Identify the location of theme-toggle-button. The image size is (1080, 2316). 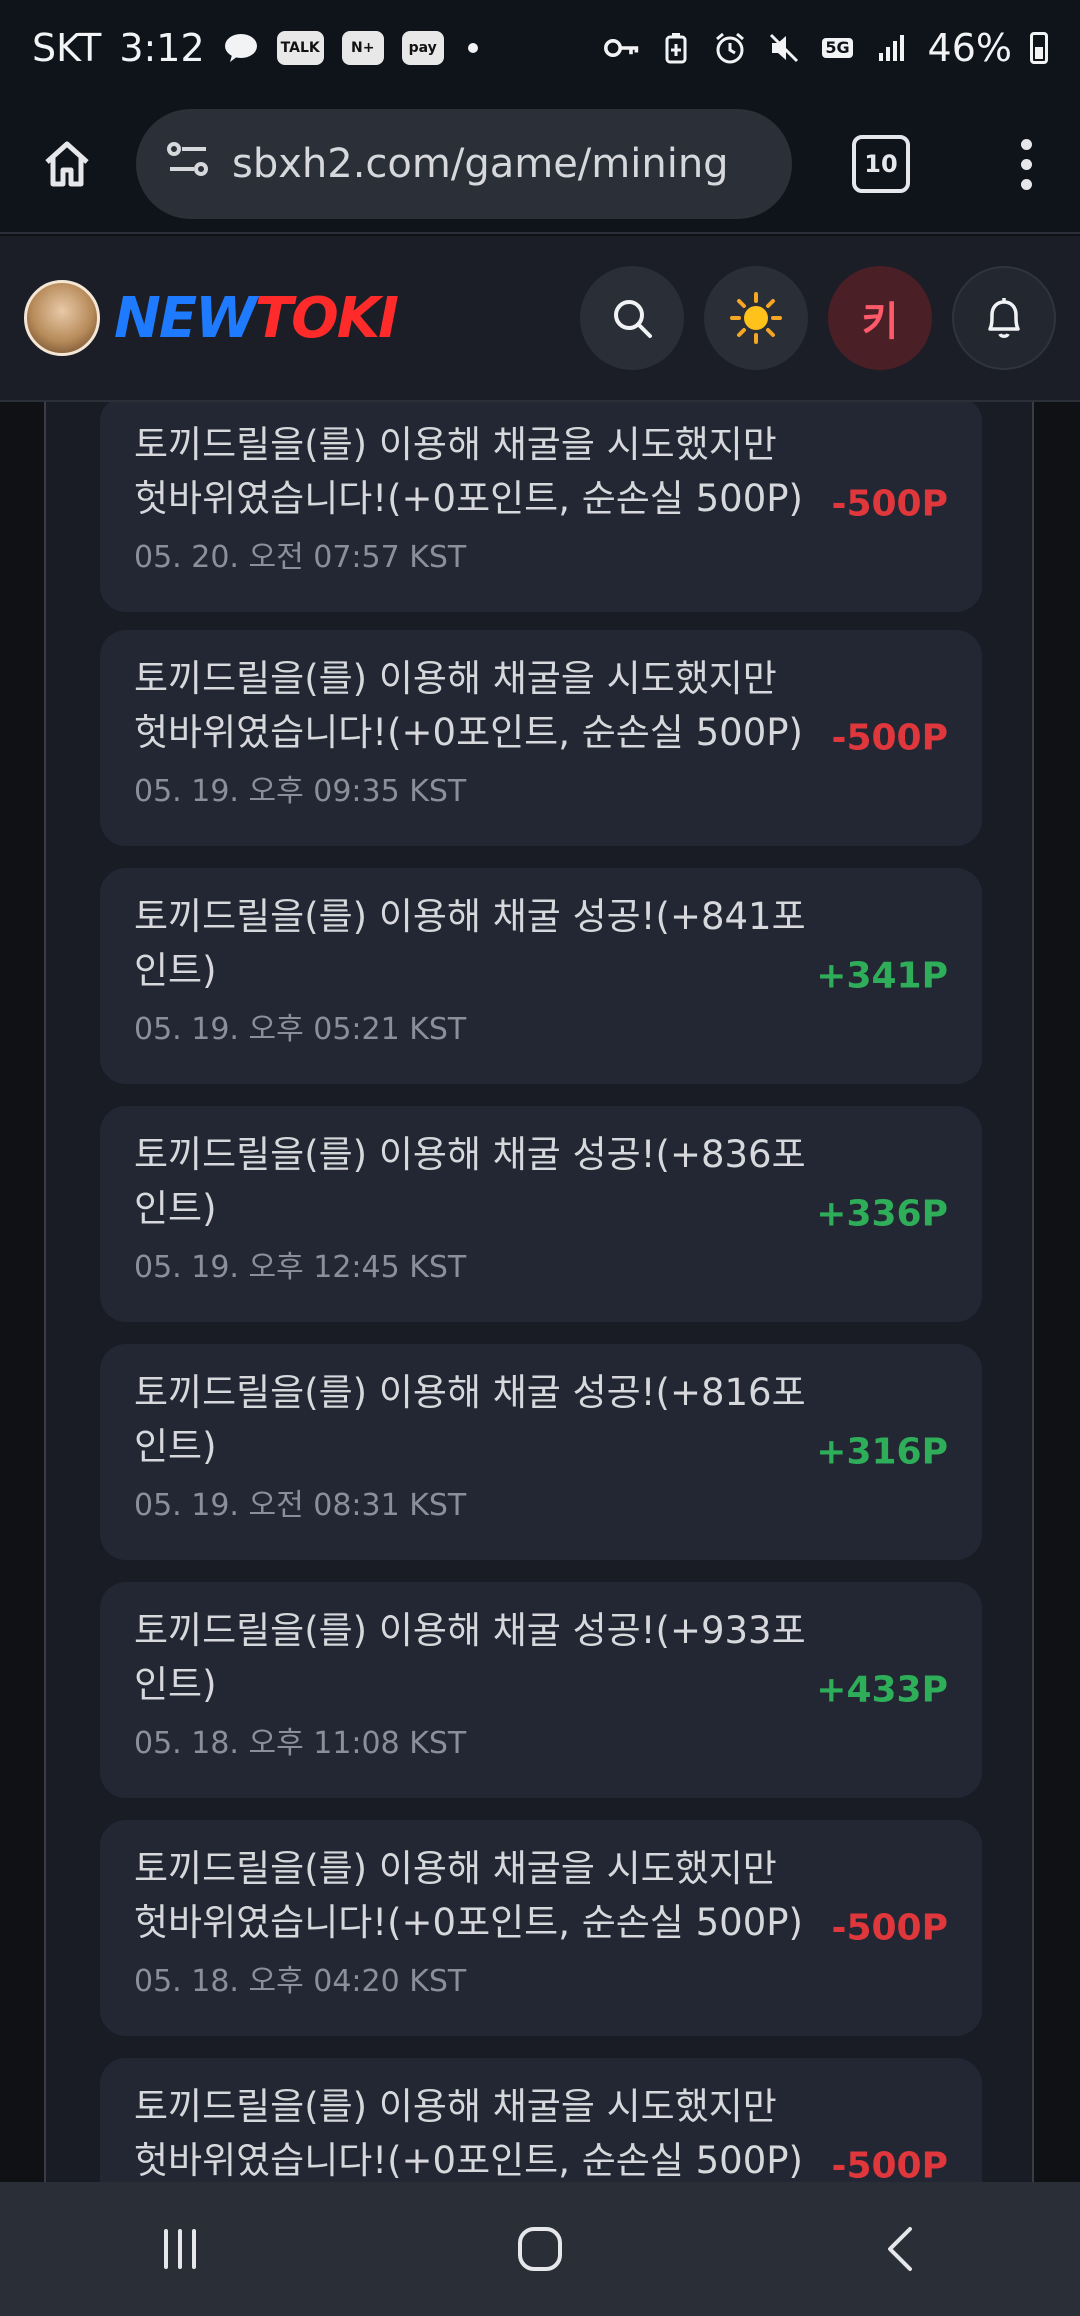
(756, 318).